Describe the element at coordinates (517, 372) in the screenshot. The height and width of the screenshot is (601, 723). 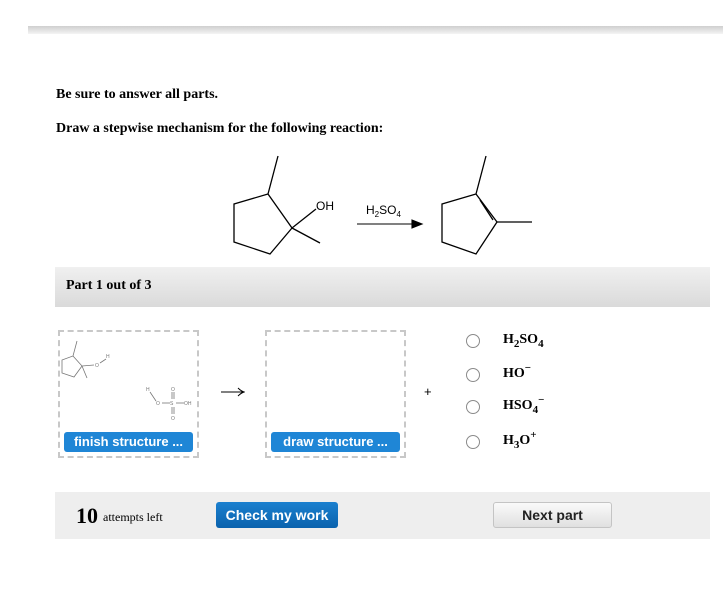
I see `option-label: HO−` at that location.